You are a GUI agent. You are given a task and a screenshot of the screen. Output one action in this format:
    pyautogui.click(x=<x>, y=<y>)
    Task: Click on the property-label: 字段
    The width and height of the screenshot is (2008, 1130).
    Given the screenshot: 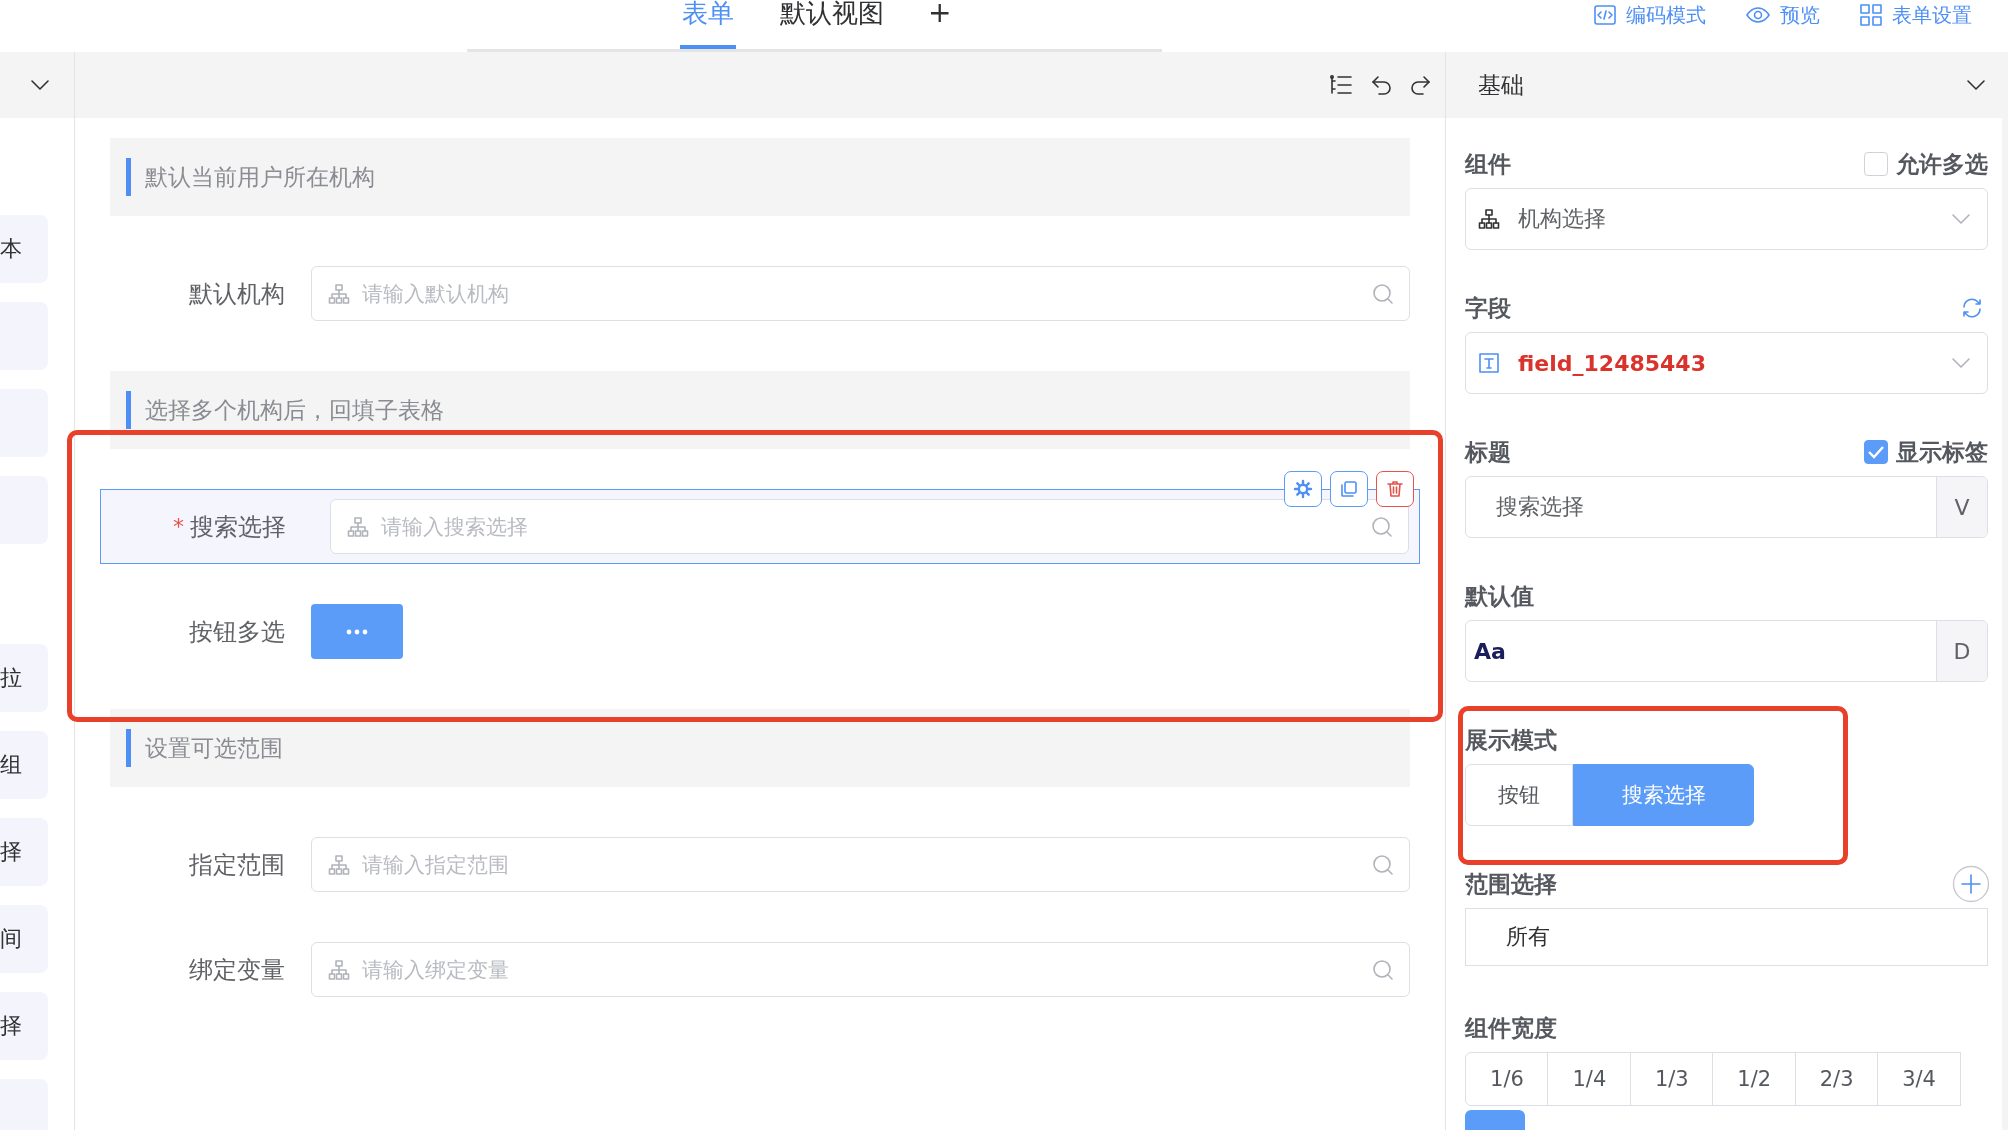 What is the action you would take?
    pyautogui.click(x=1488, y=308)
    